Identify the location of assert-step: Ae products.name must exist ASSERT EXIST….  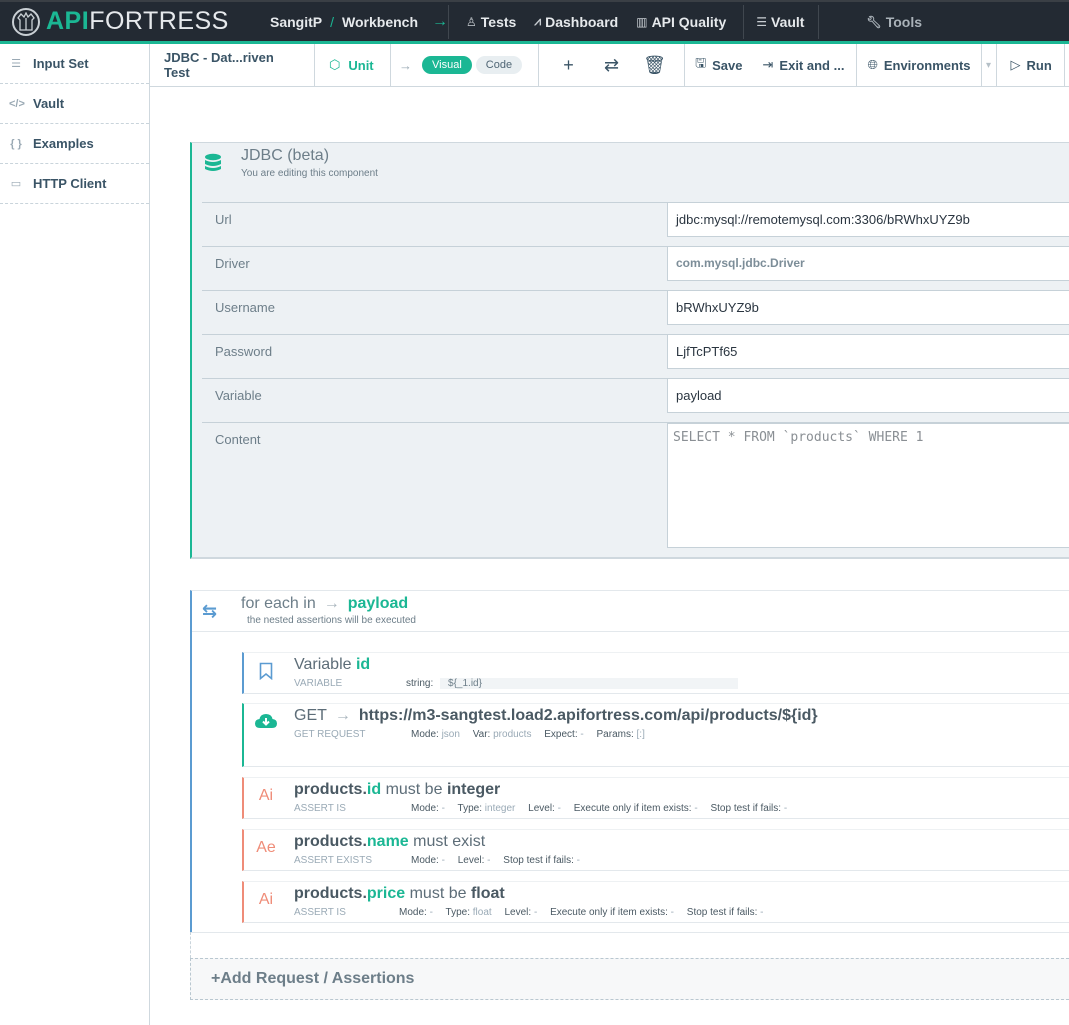
(655, 850).